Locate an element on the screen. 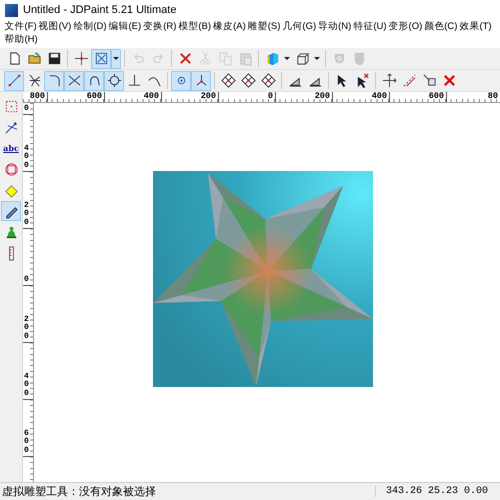 This screenshot has width=500, height=500. menu-item: 特征(U) is located at coordinates (370, 27).